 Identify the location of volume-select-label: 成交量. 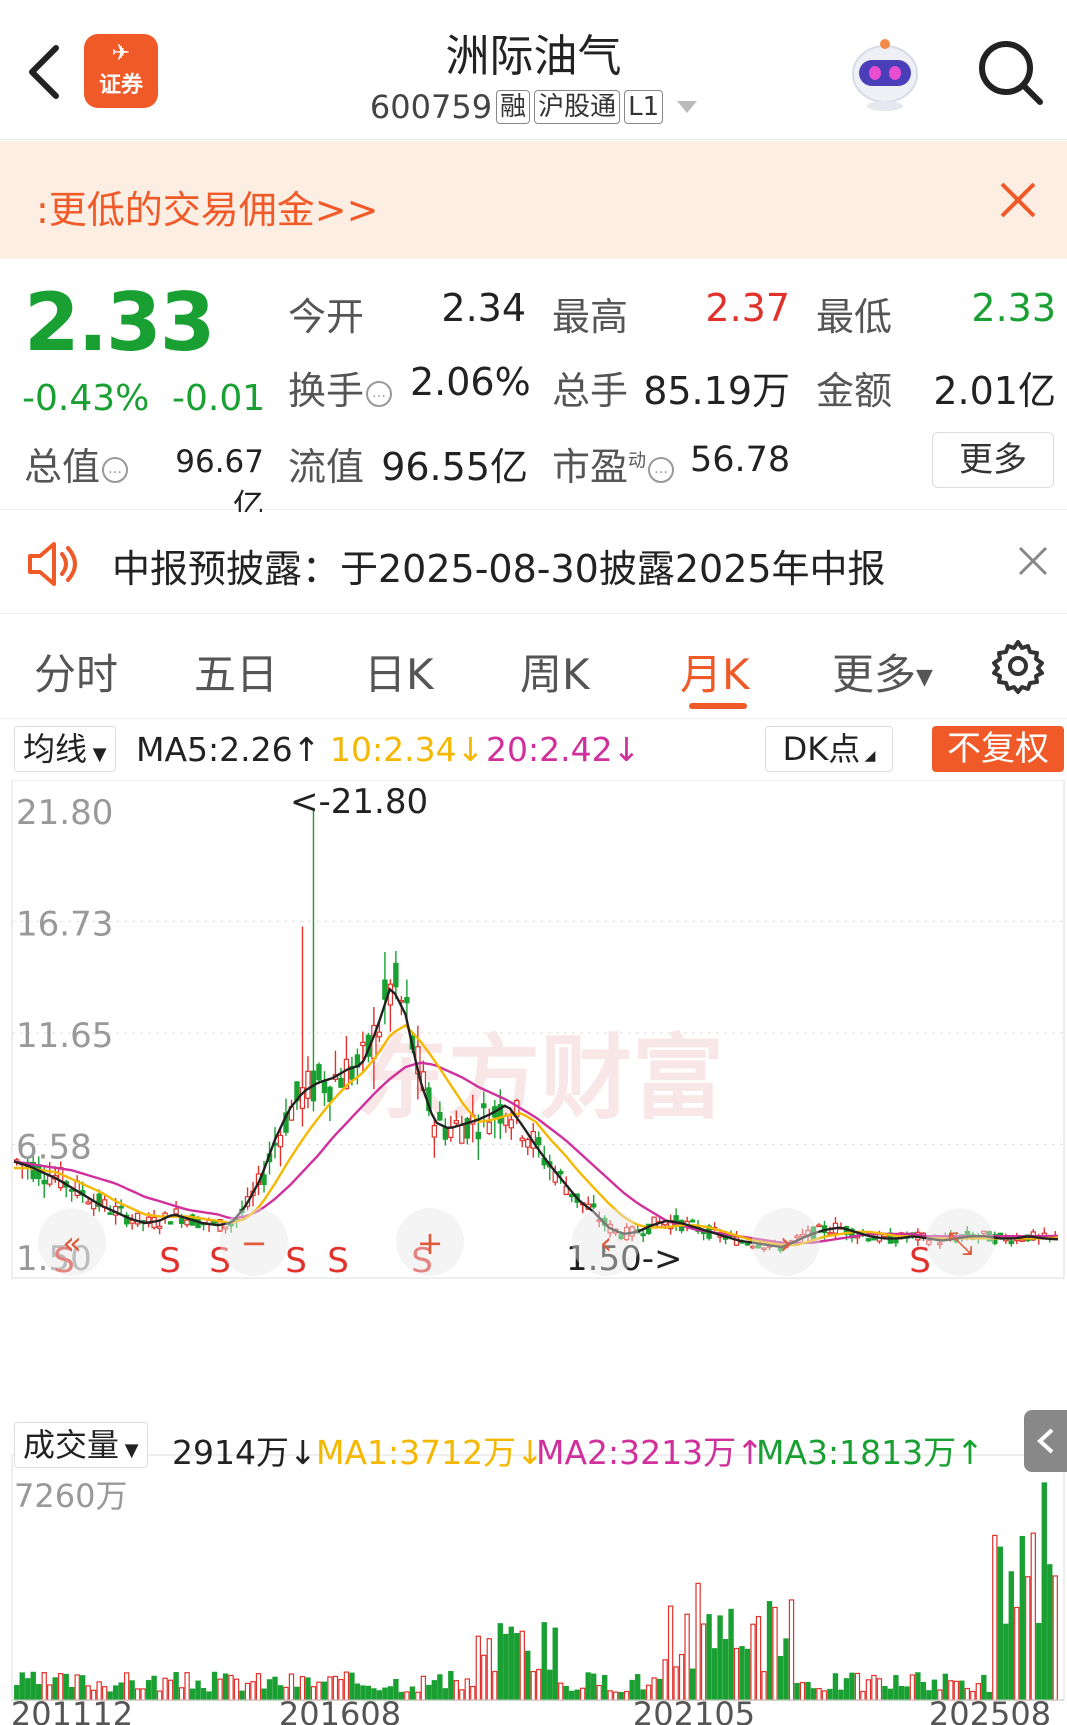
(71, 1445).